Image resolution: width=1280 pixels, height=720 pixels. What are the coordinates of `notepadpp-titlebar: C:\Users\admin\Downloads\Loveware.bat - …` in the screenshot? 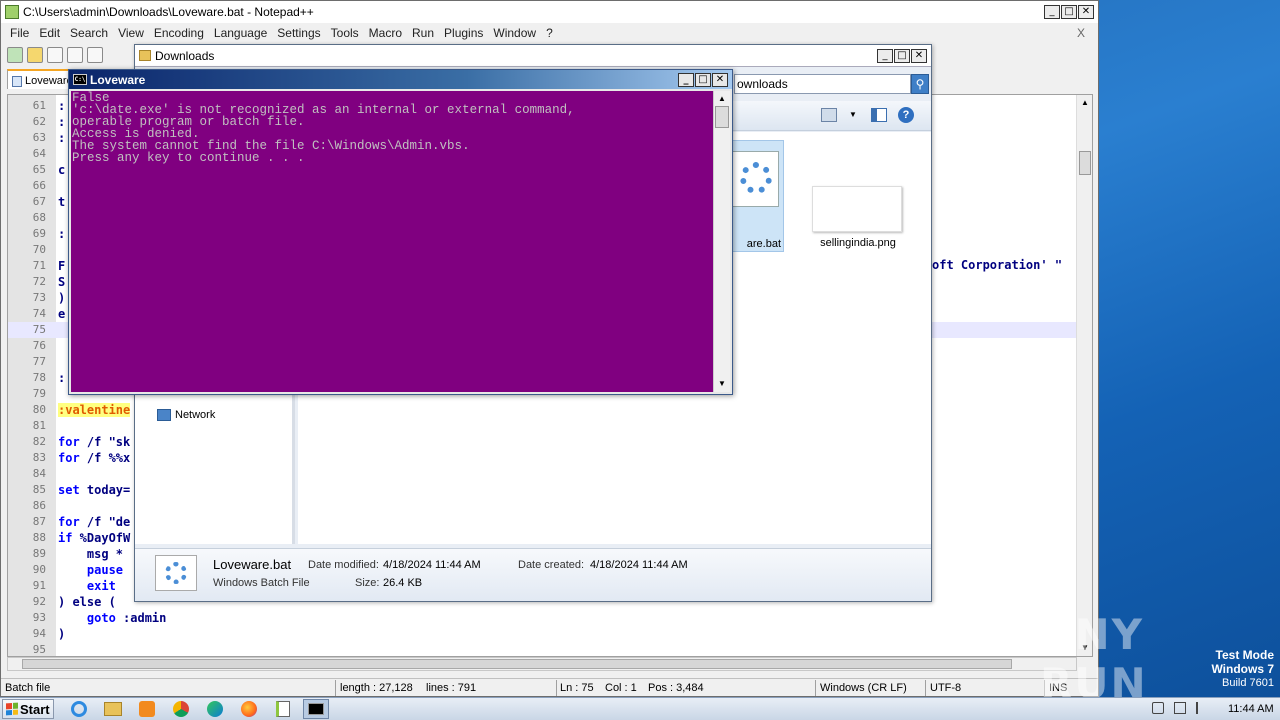 It's located at (549, 12).